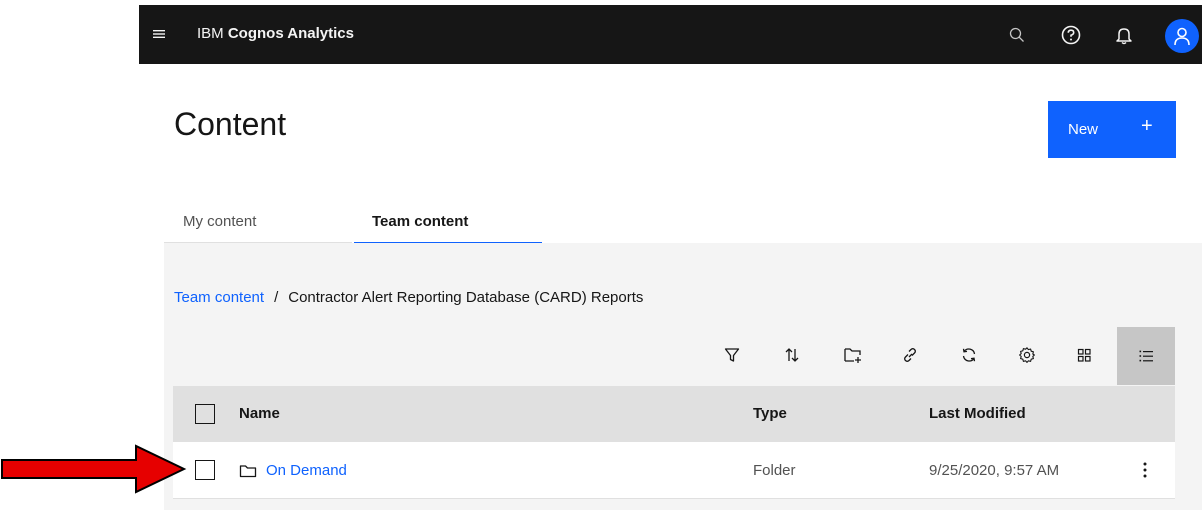  I want to click on link-icon, so click(910, 355).